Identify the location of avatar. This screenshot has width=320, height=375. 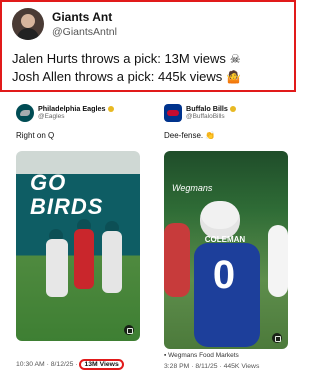
(28, 24).